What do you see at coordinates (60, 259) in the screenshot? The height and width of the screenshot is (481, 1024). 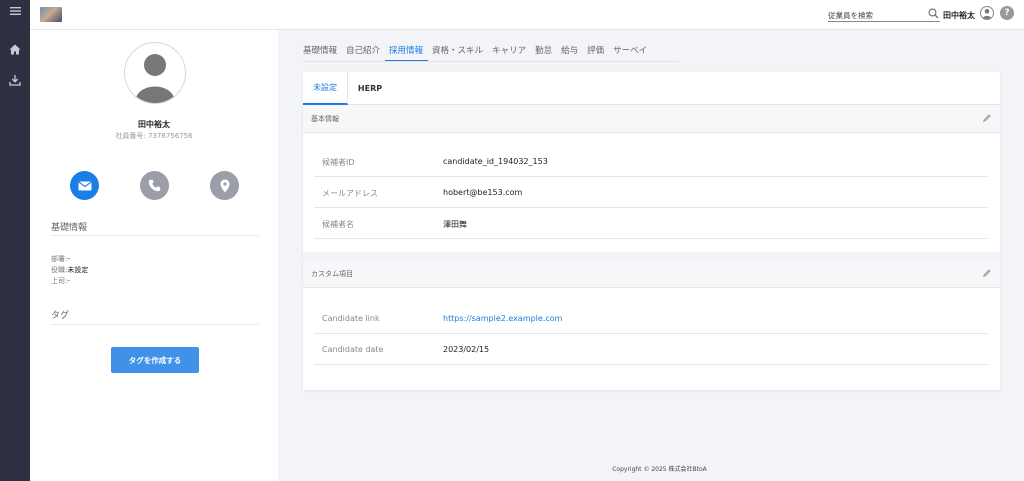 I see `department-field: 部署:-` at bounding box center [60, 259].